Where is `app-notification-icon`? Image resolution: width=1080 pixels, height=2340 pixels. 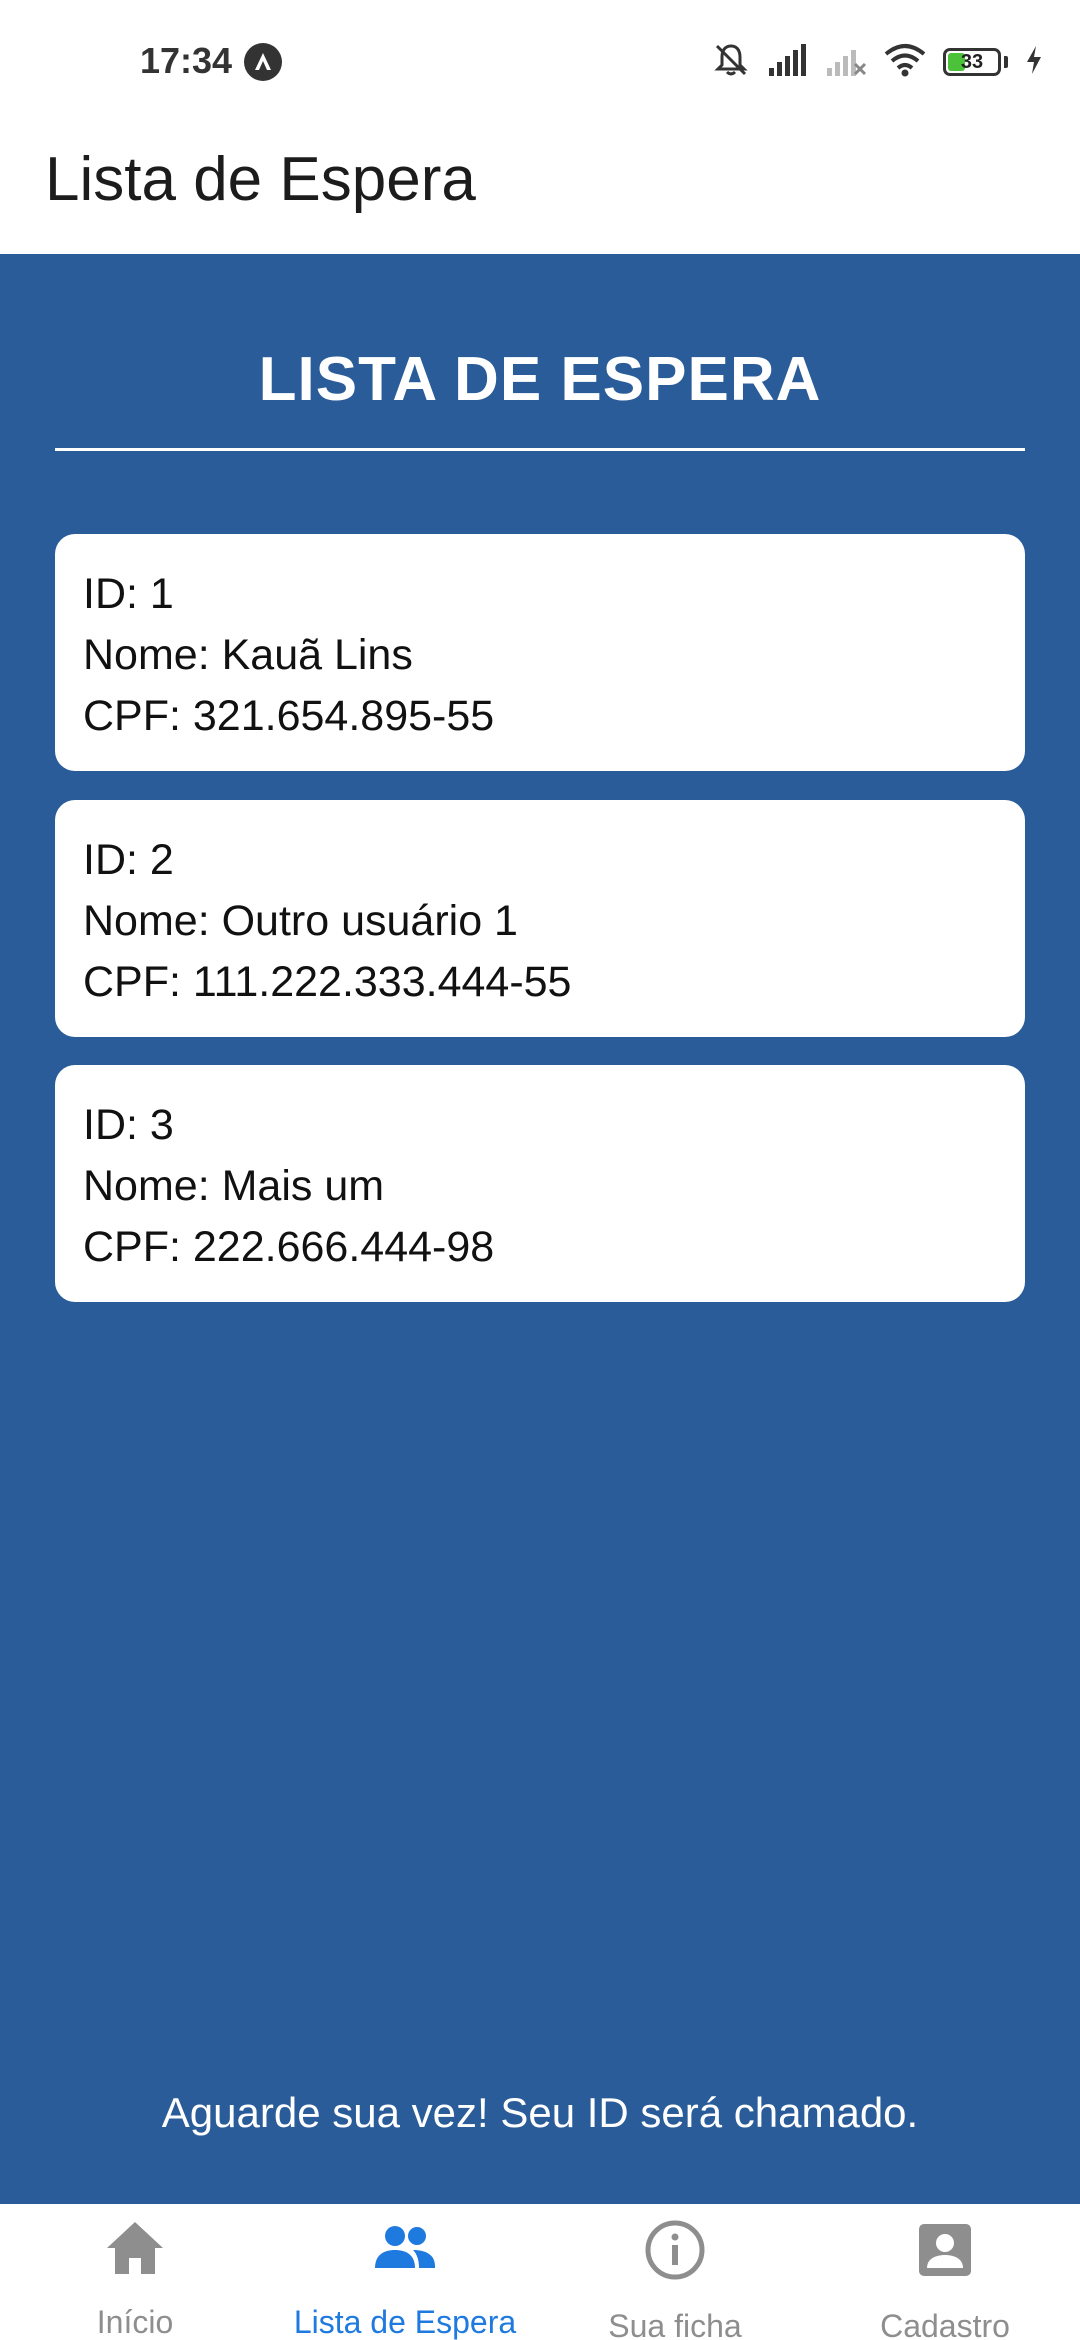 app-notification-icon is located at coordinates (263, 62).